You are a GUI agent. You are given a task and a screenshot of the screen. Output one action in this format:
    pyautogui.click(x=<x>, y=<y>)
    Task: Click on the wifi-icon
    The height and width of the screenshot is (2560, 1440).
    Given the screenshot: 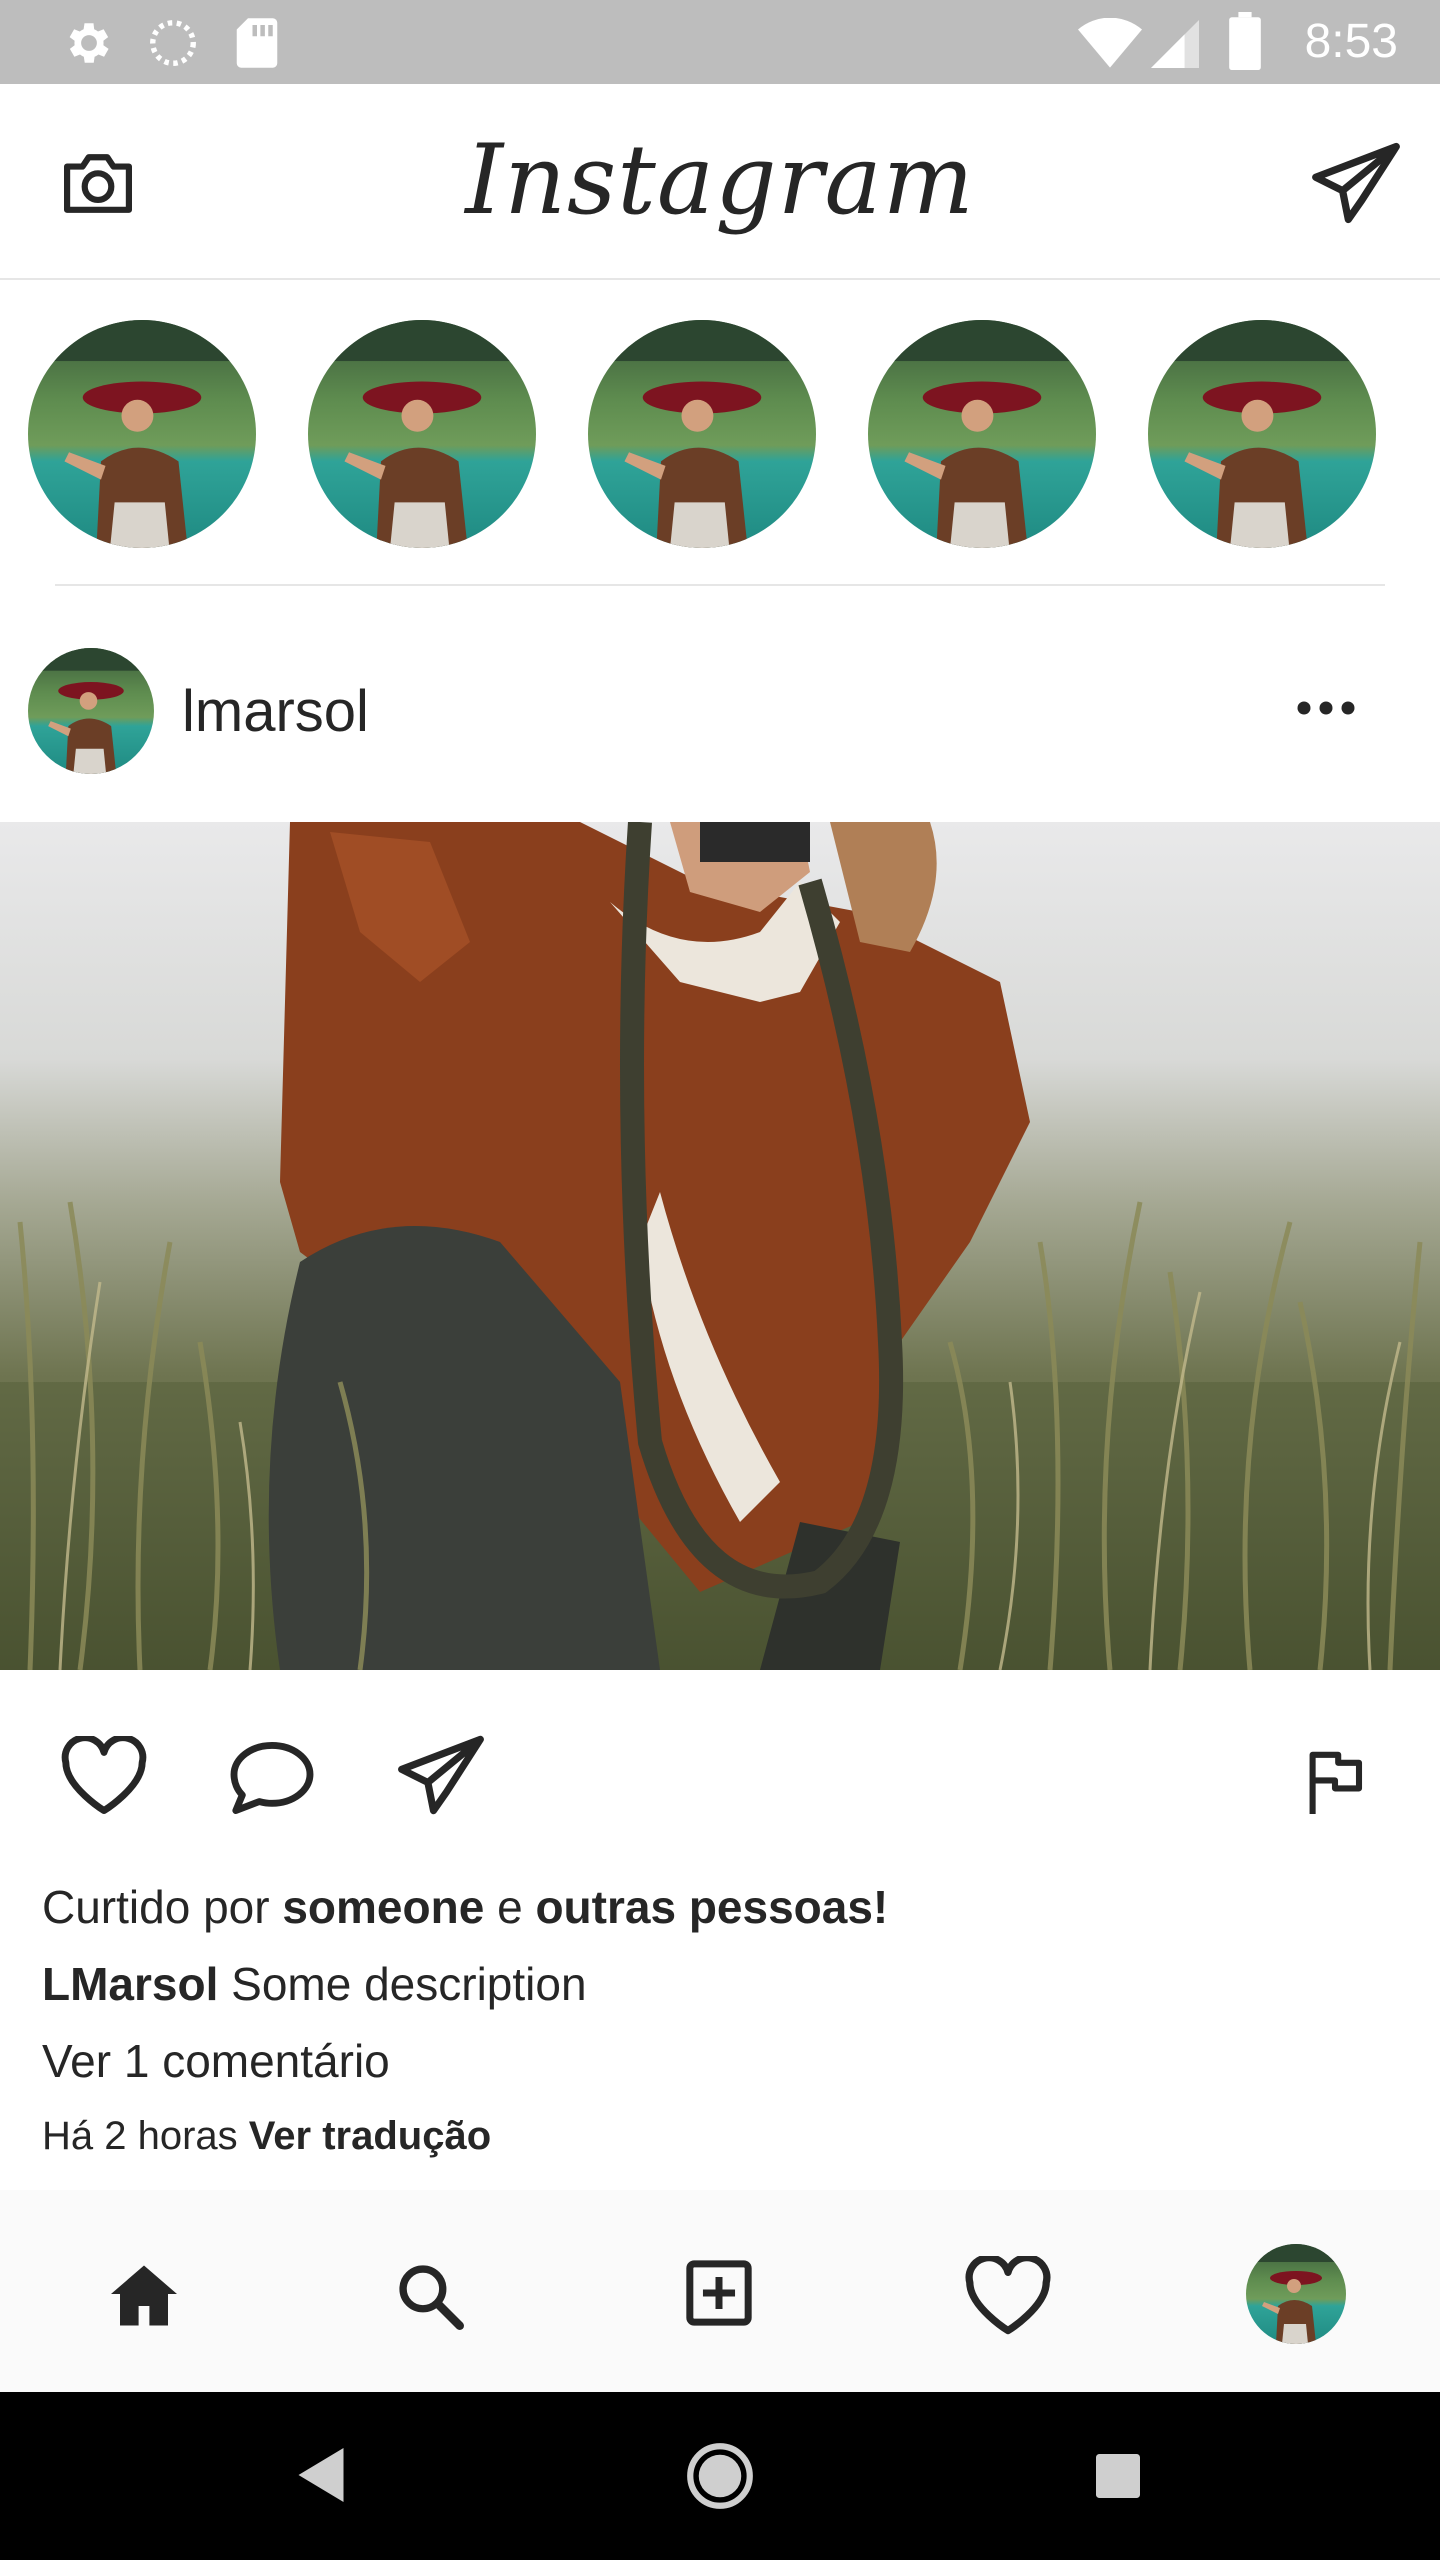 What is the action you would take?
    pyautogui.click(x=1110, y=43)
    